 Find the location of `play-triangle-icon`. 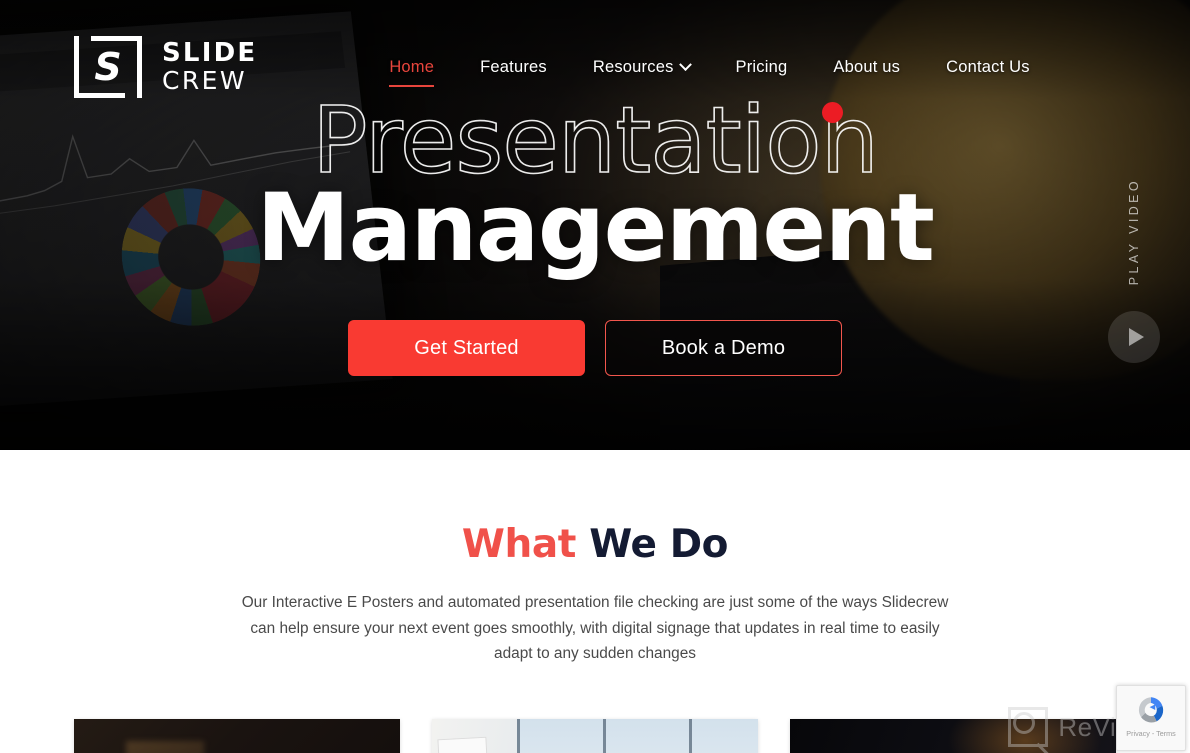

play-triangle-icon is located at coordinates (1136, 337).